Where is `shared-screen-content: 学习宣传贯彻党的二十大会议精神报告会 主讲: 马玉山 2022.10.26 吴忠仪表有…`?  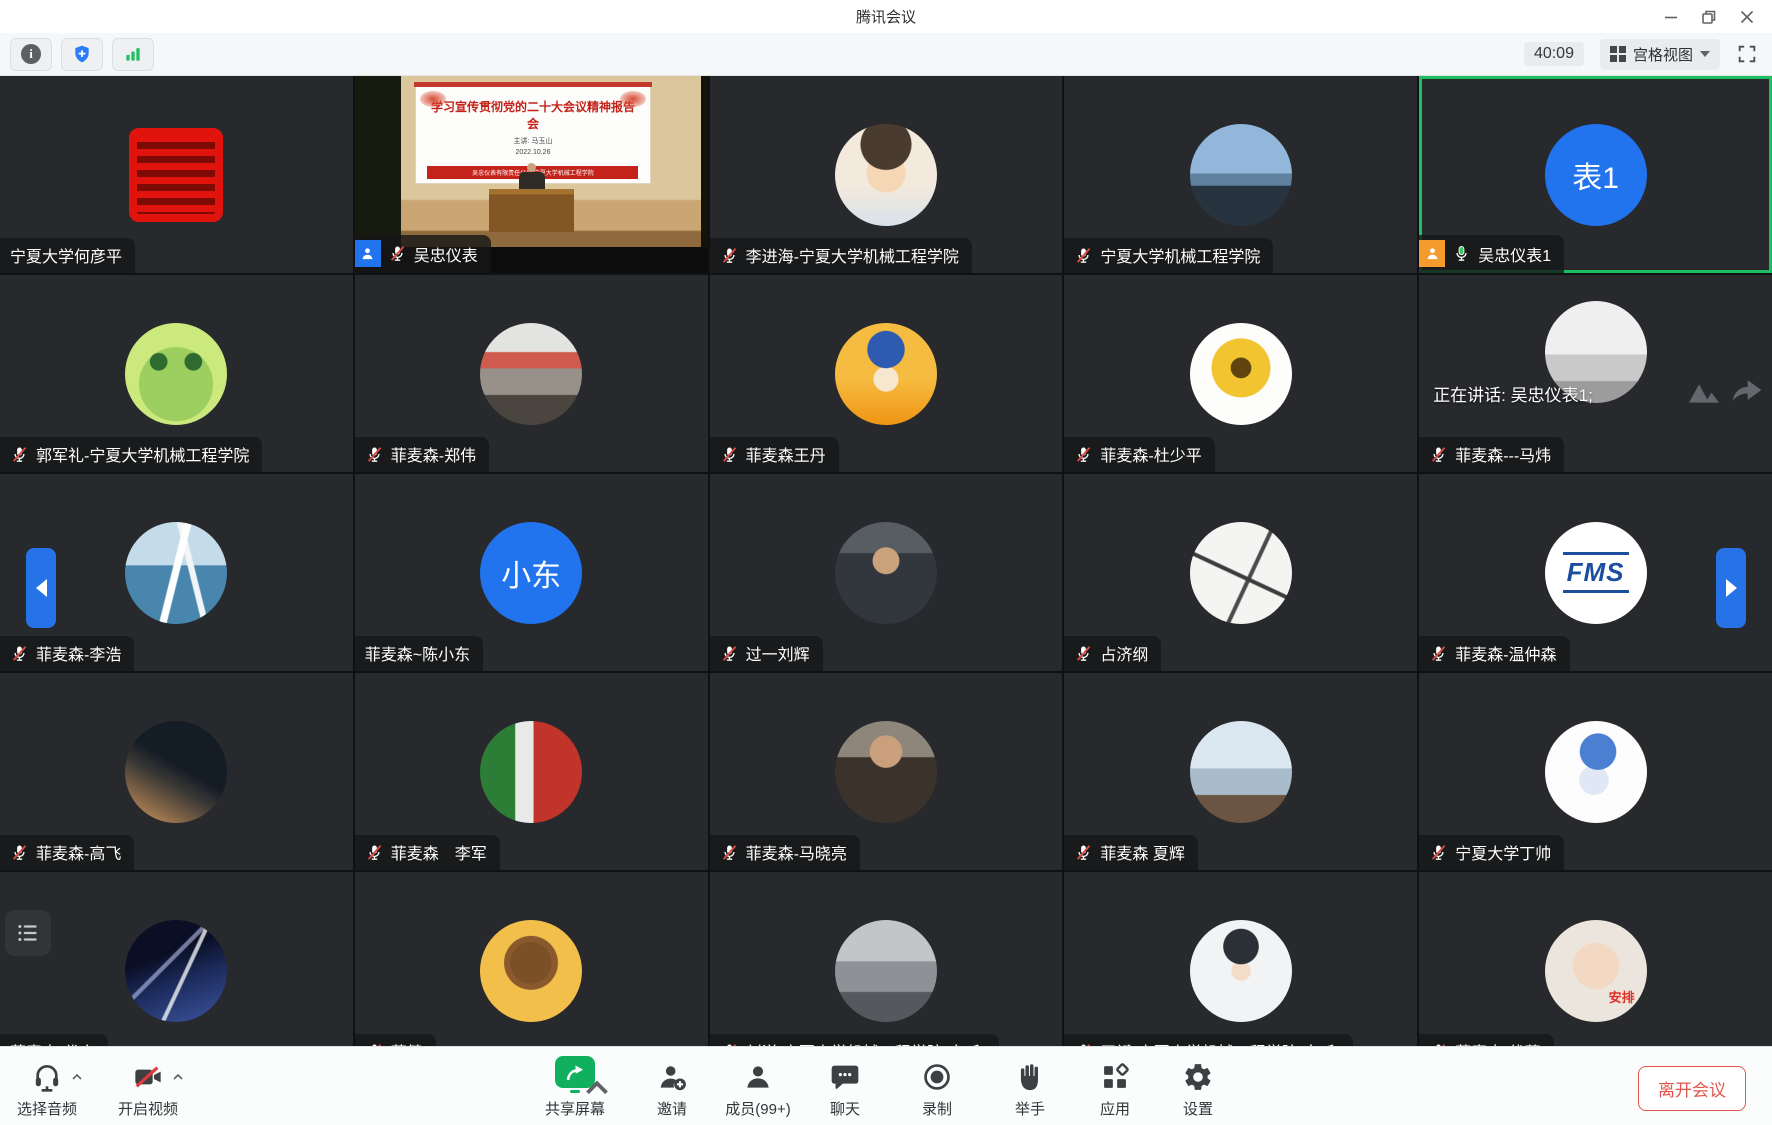
shared-screen-content: 学习宣传贯彻党的二十大会议精神报告会 主讲: 马玉山 2022.10.26 吴忠仪表有… is located at coordinates (531, 162).